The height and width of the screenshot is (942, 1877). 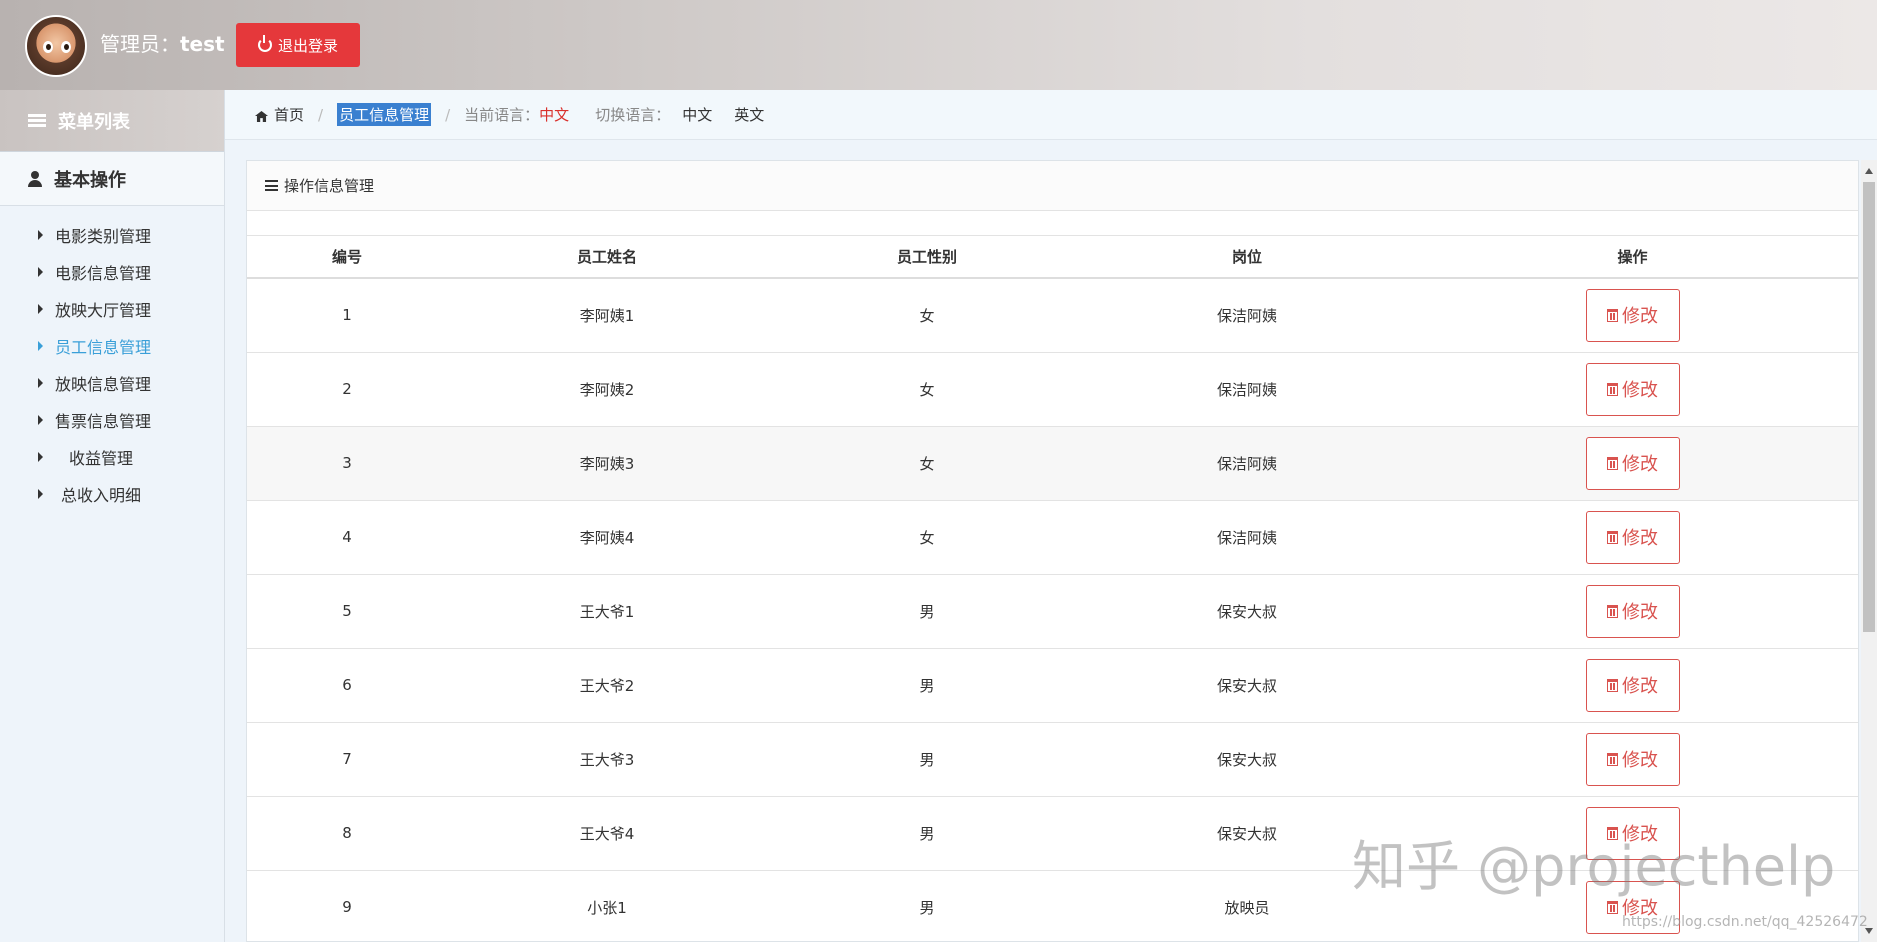 I want to click on cell-id: 5, so click(x=347, y=611).